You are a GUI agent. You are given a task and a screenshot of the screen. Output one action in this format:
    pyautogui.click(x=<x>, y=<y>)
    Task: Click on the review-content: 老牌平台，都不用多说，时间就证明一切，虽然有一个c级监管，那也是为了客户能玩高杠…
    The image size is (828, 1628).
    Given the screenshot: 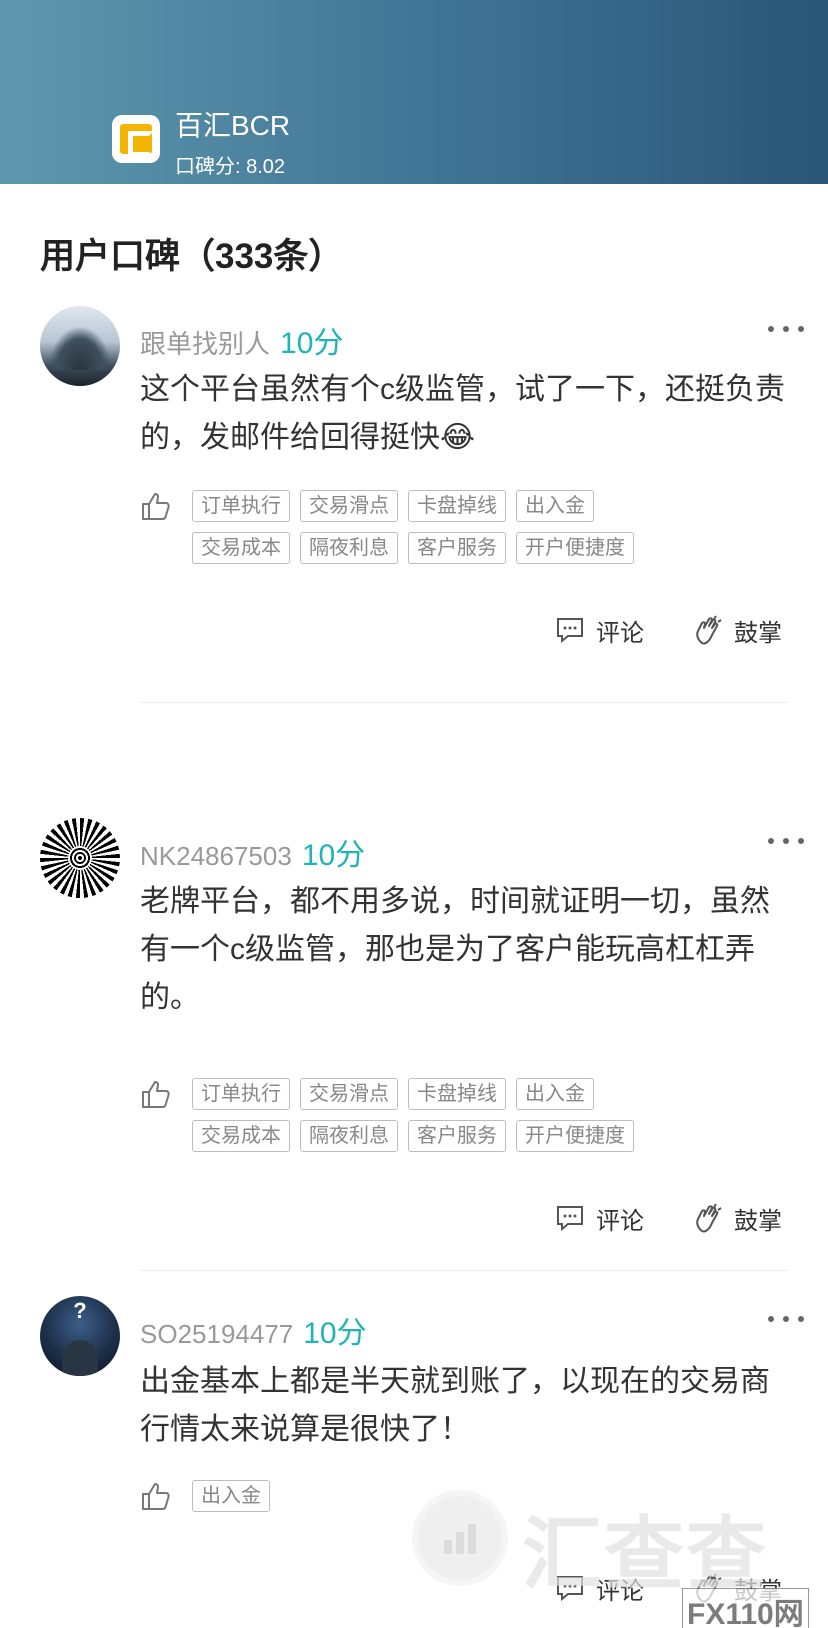 What is the action you would take?
    pyautogui.click(x=455, y=949)
    